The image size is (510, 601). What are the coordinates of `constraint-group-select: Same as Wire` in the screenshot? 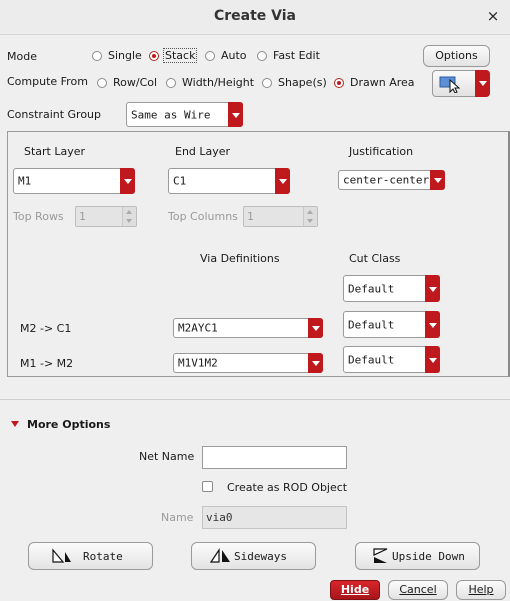 It's located at (184, 114).